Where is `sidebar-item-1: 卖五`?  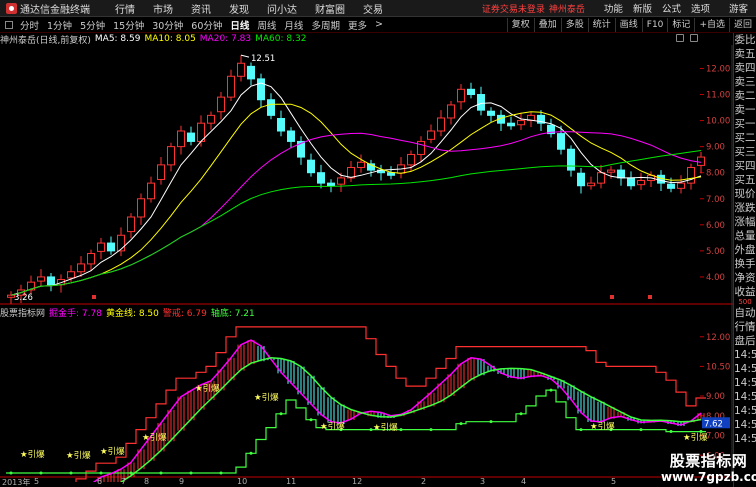 sidebar-item-1: 卖五 is located at coordinates (745, 54).